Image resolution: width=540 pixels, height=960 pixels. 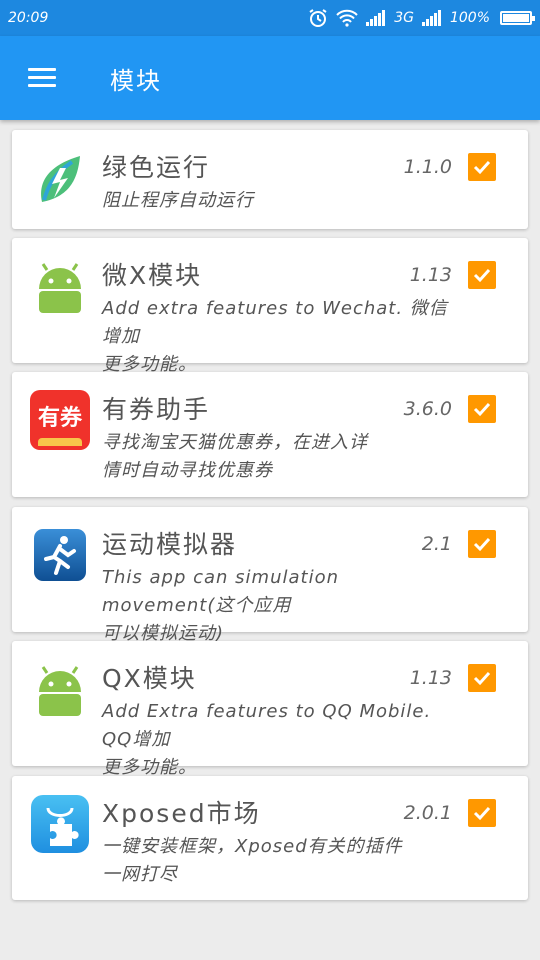 I want to click on module-description: 阻止程序自动运行, so click(x=277, y=201).